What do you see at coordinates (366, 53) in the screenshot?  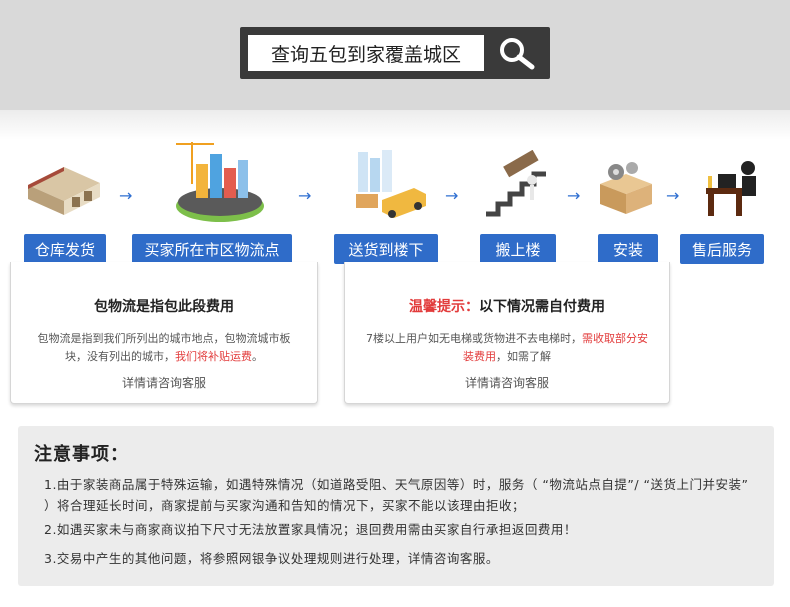 I see `search-label: 查询五包到家覆盖城区` at bounding box center [366, 53].